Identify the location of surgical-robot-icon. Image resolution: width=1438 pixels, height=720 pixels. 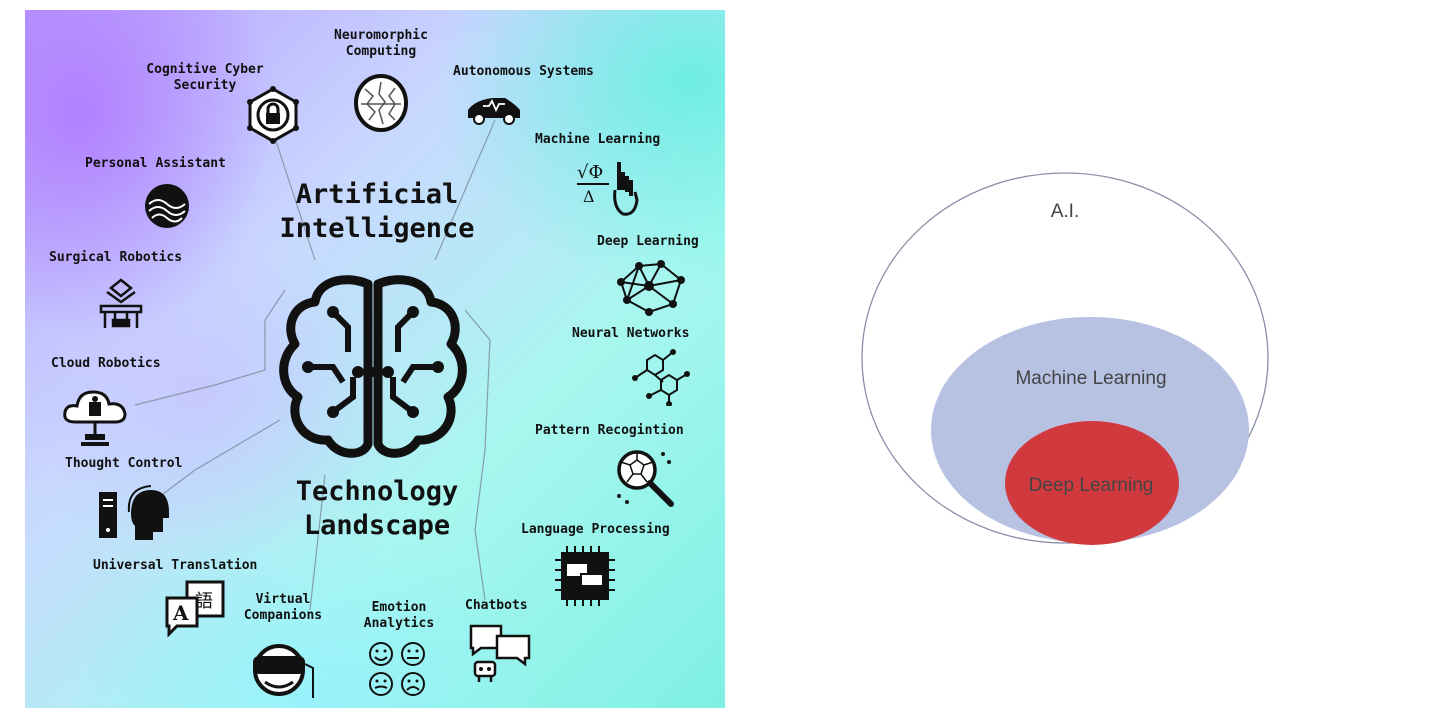
(121, 303).